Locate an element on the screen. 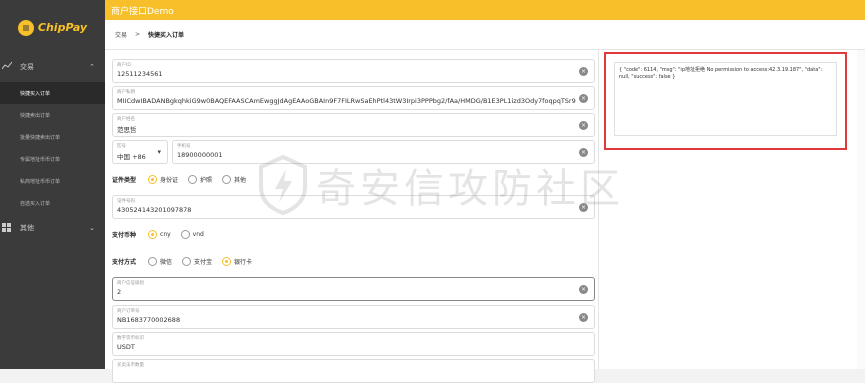 This screenshot has width=865, height=383. field-value: 范思哲 is located at coordinates (127, 130).